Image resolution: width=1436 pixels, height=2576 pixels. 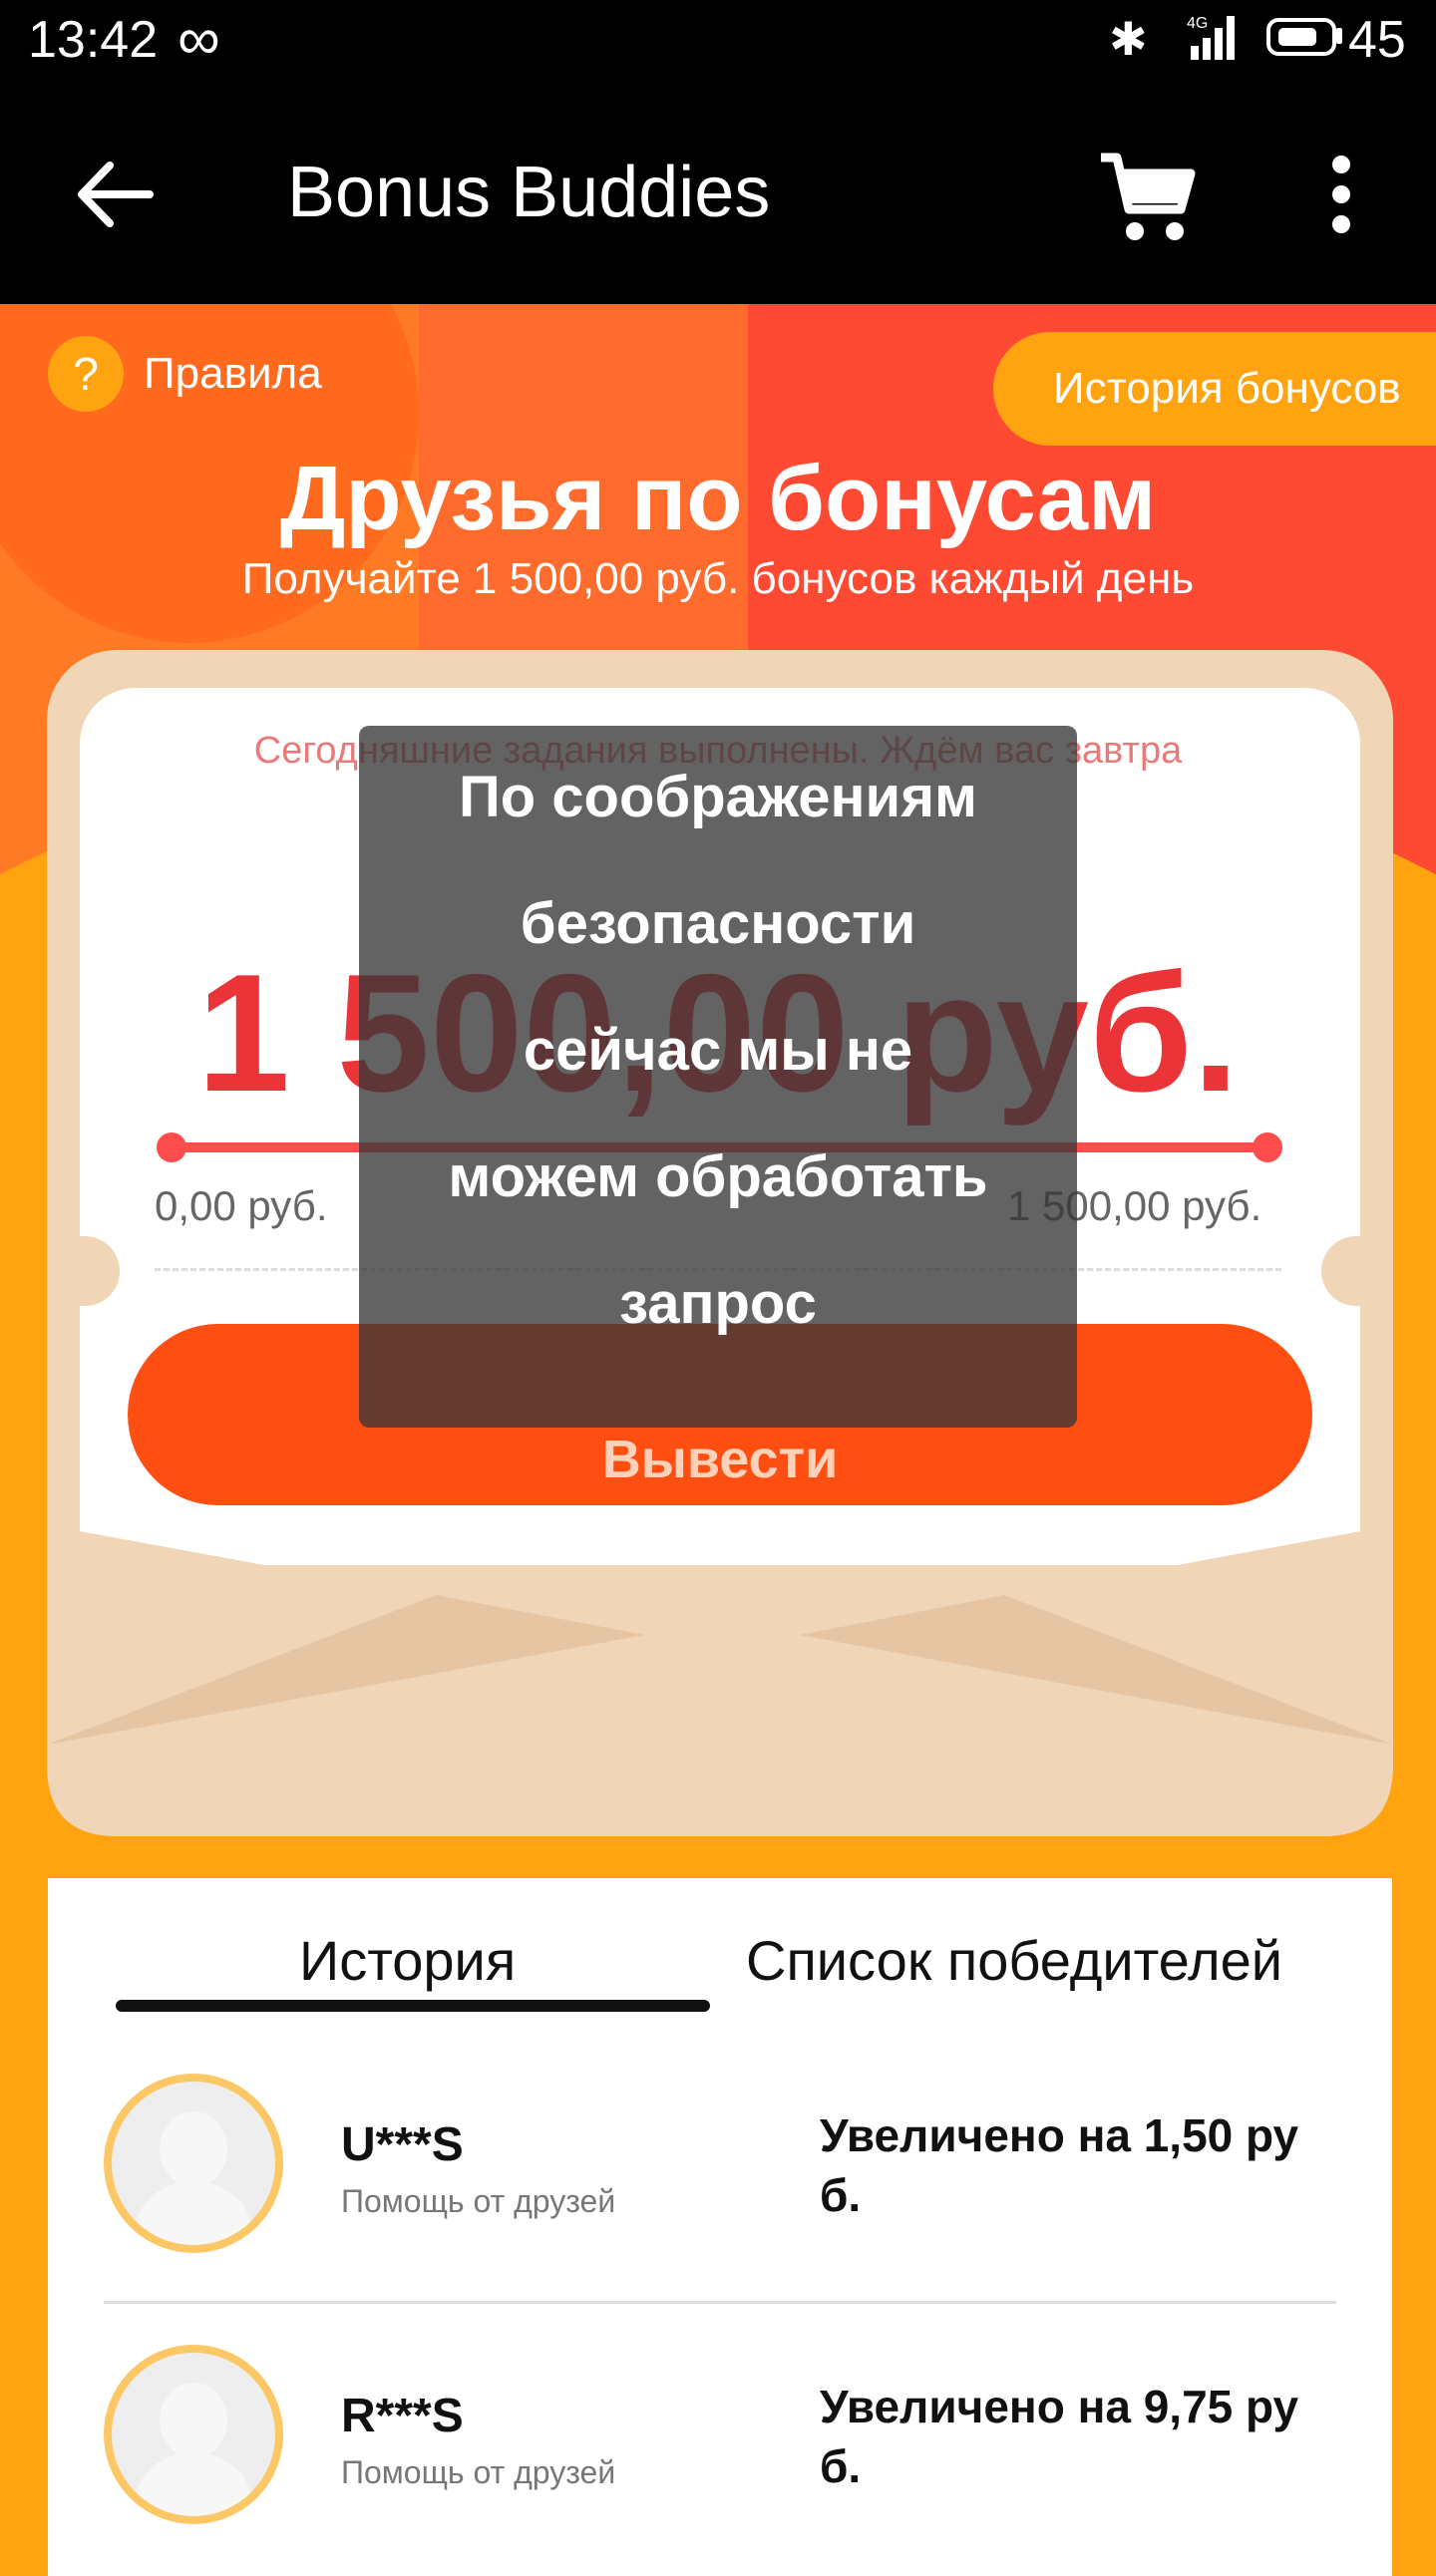 I want to click on increase-line: Увеличено на 9,75 ру, so click(x=1059, y=2406).